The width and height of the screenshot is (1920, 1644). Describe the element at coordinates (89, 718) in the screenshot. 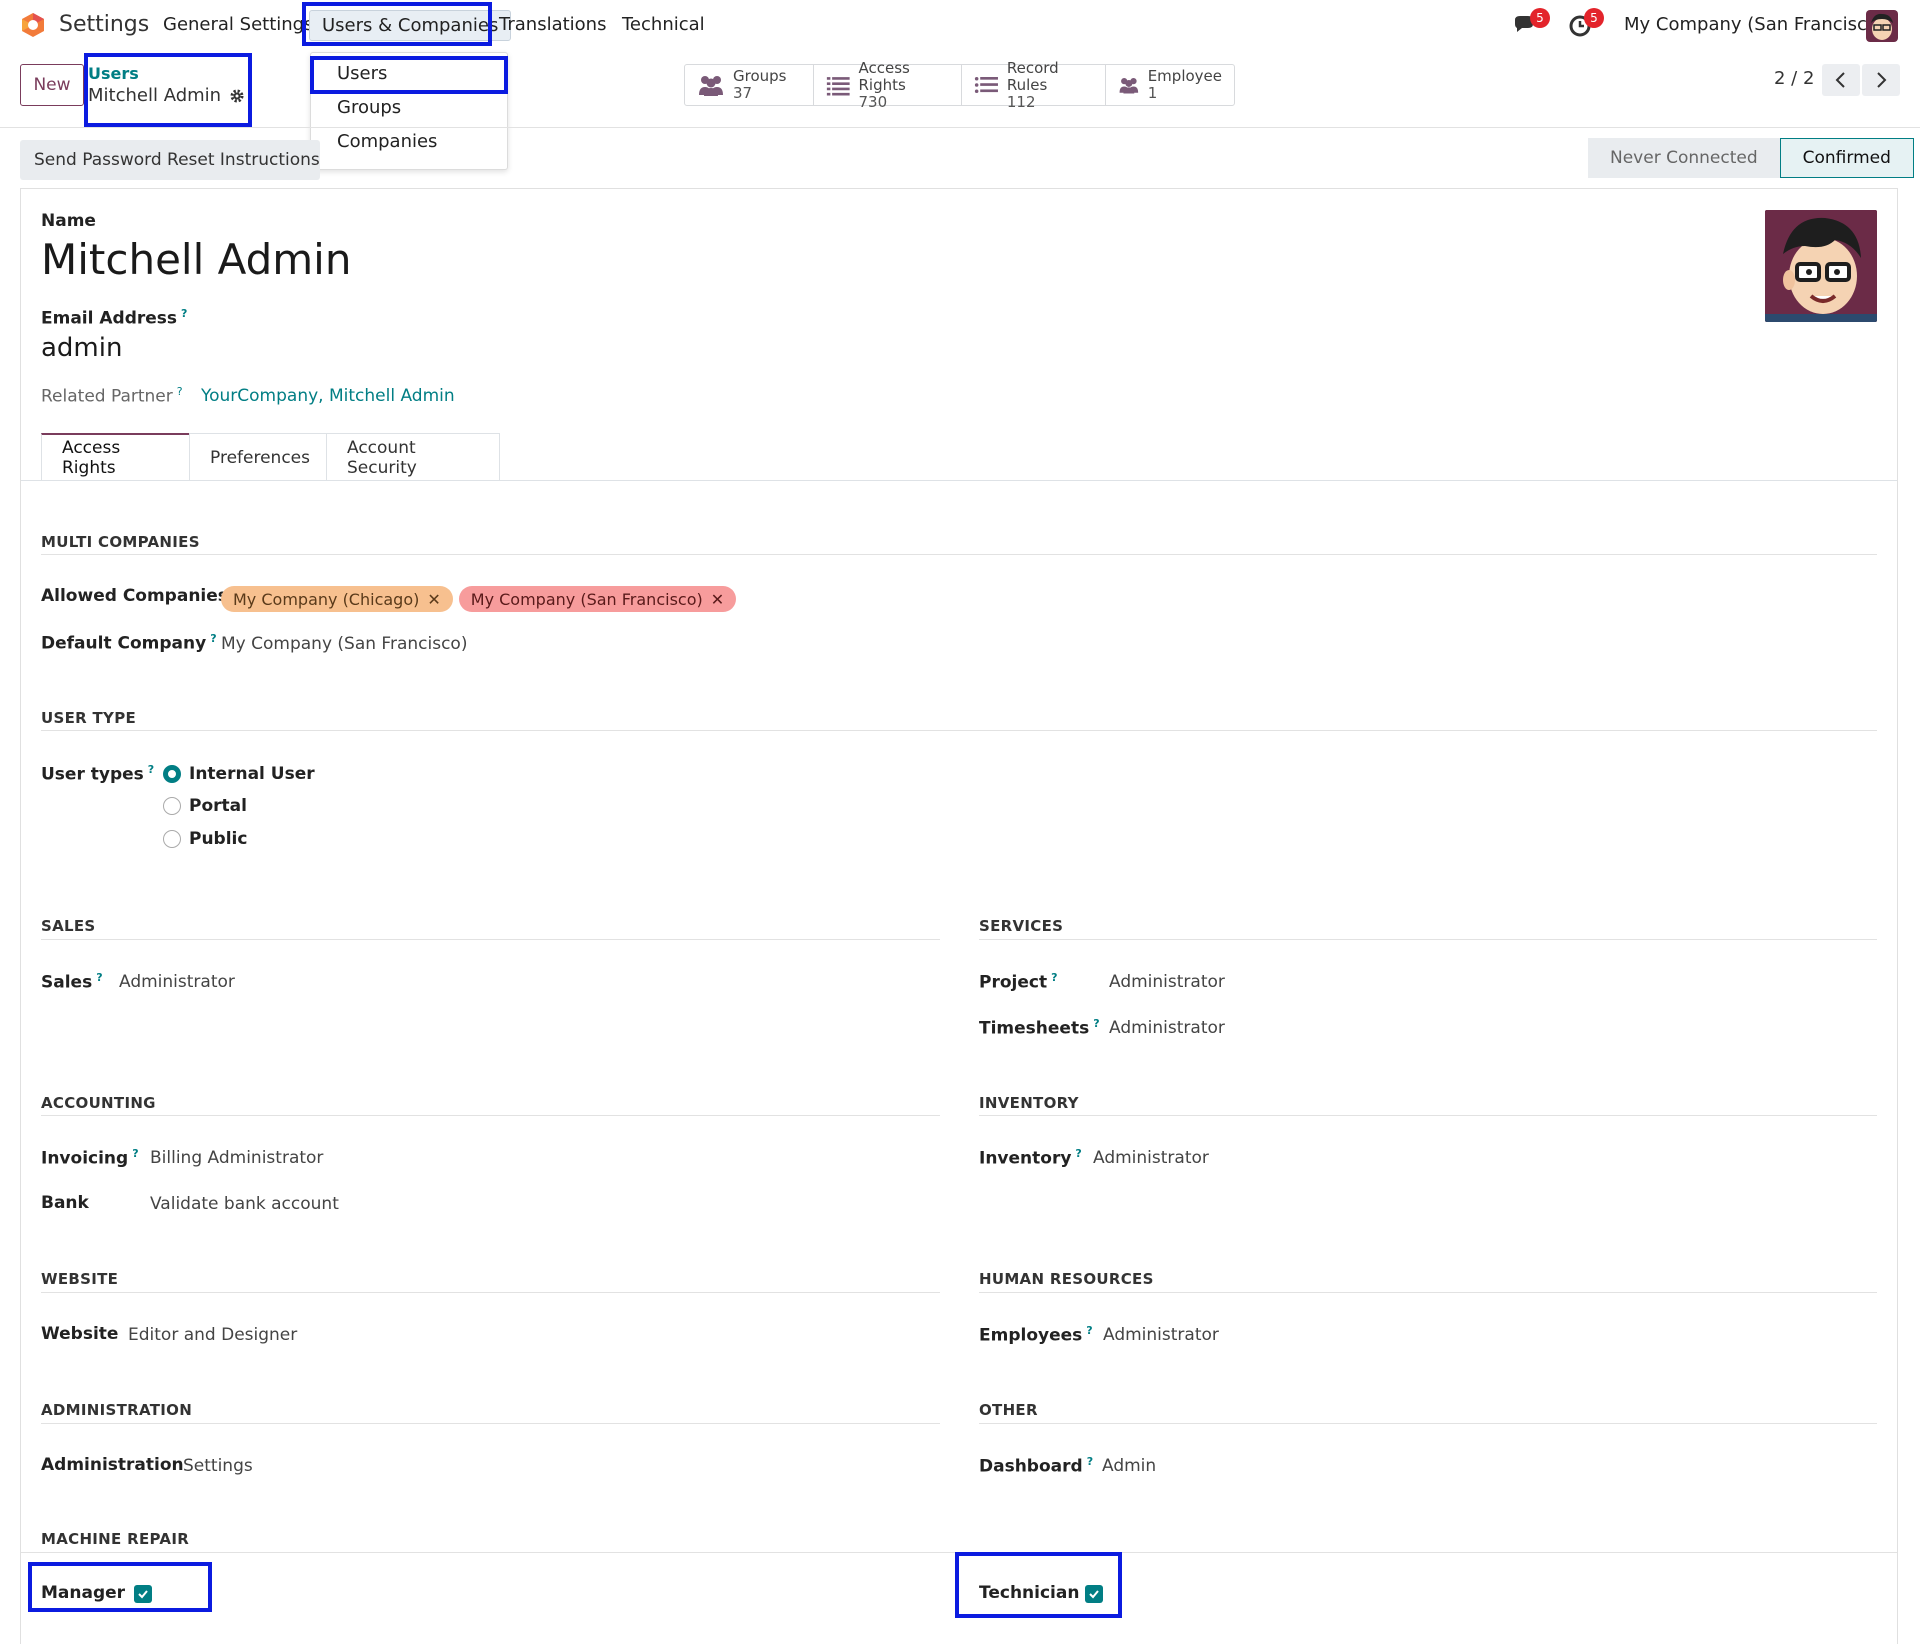

I see `section-title-user-type: USER TYPE` at that location.